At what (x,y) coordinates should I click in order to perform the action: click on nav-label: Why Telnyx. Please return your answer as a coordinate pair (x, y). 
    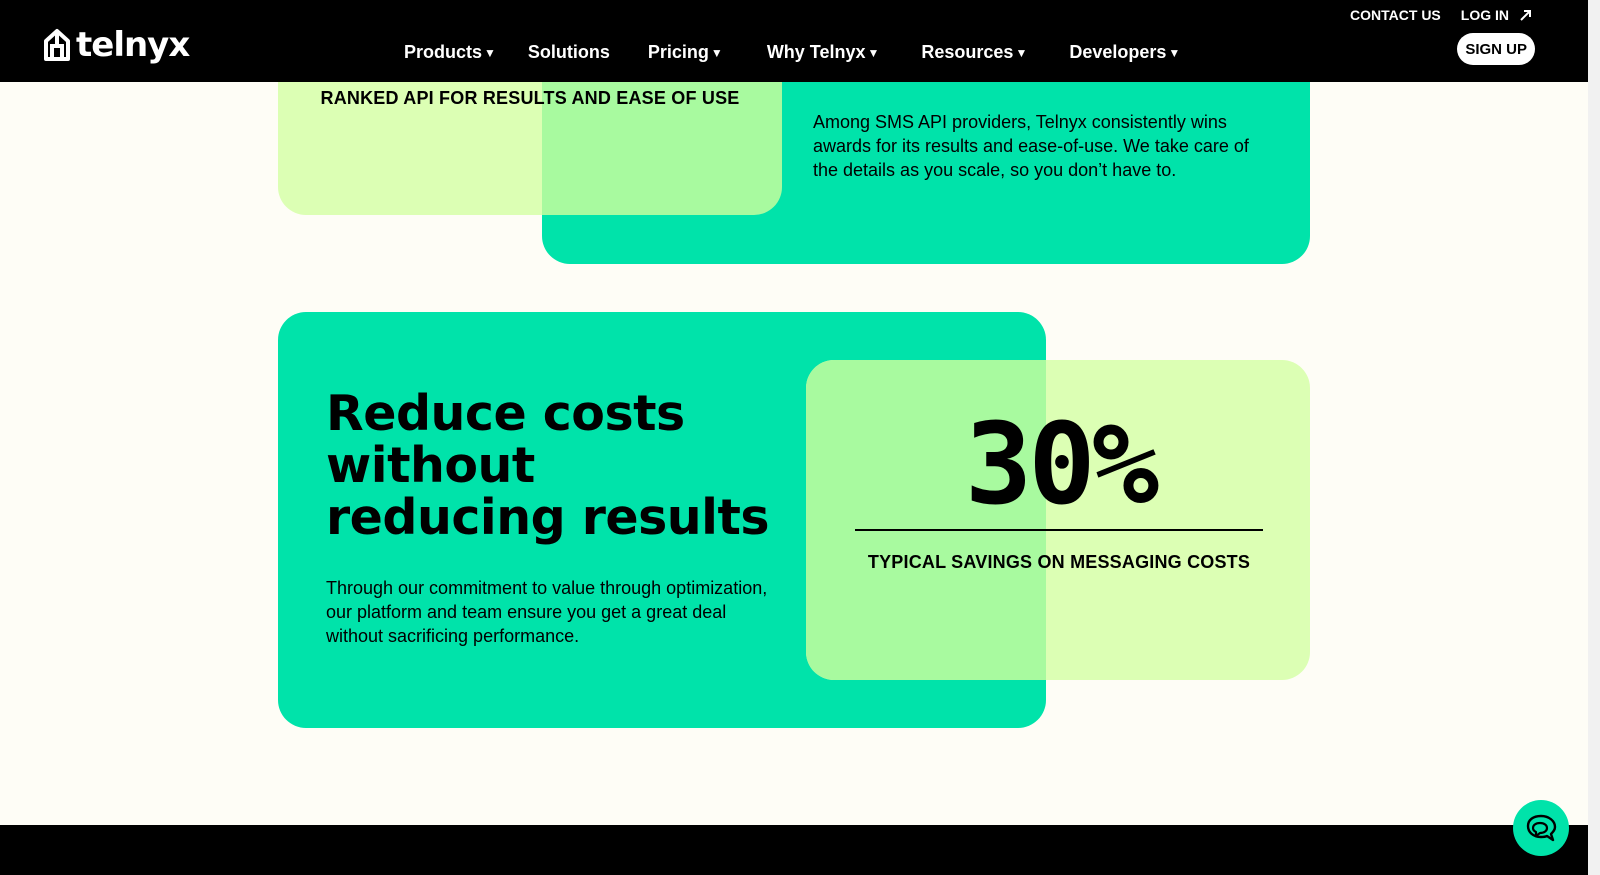
    Looking at the image, I should click on (816, 52).